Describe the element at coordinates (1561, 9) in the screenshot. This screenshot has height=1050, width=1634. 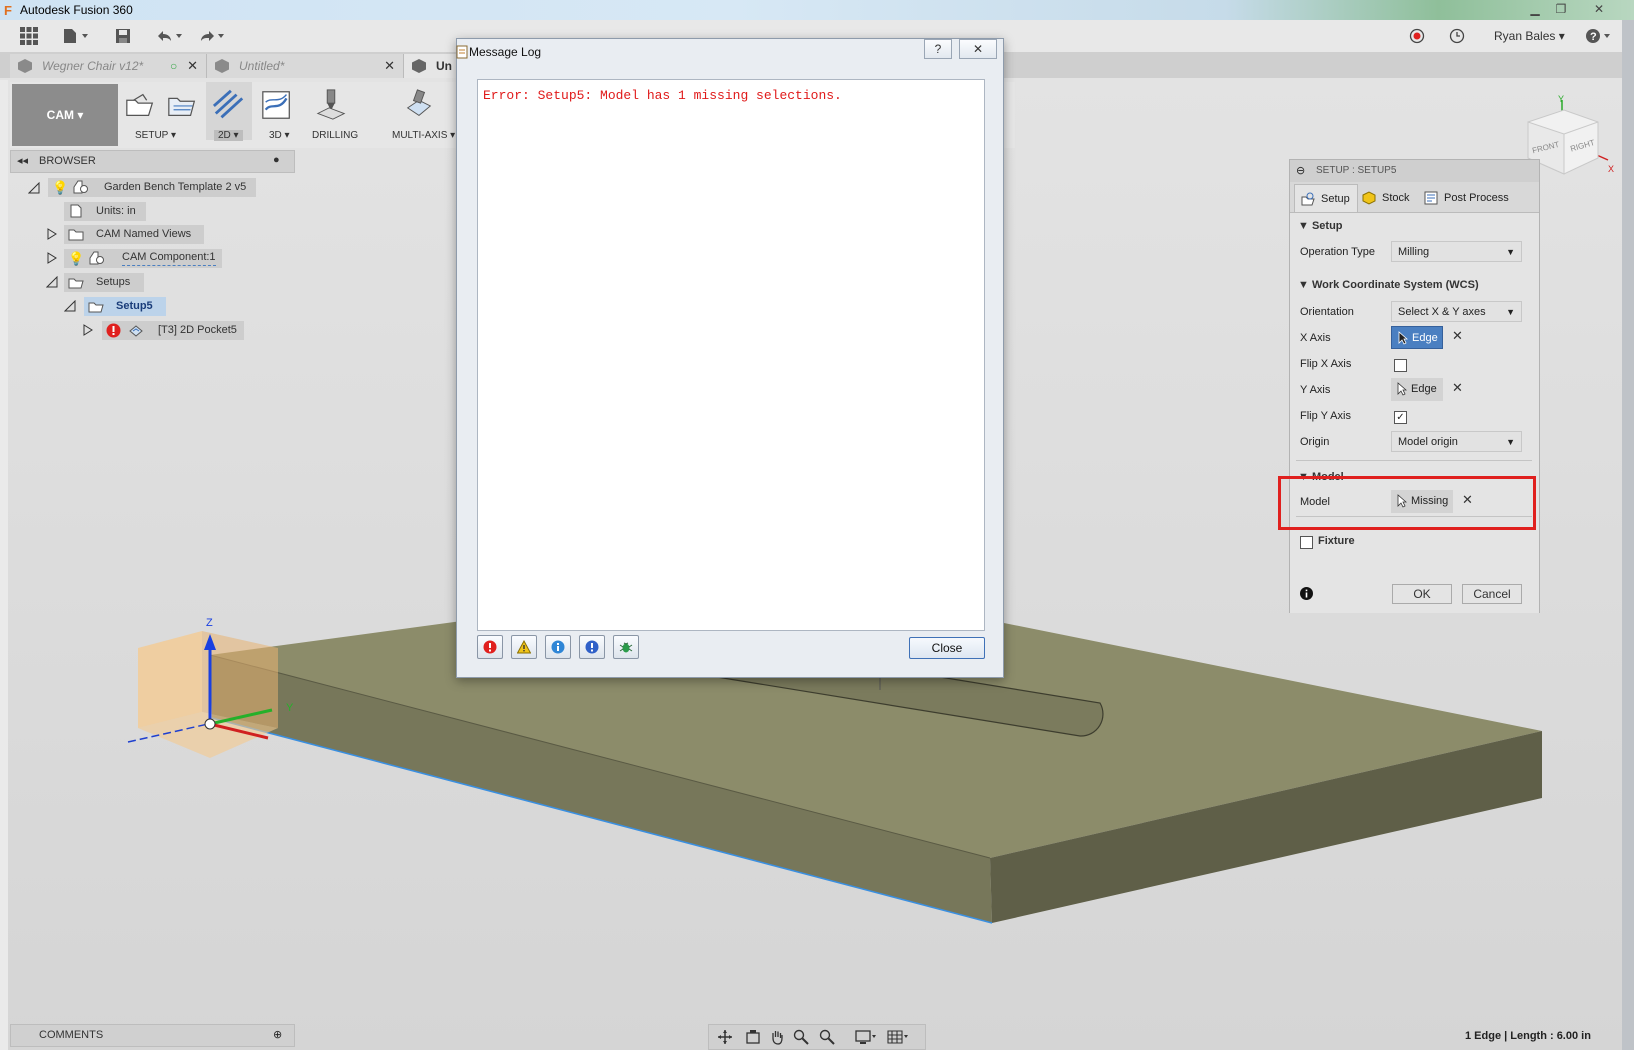
I see `restore-icon: ❐` at that location.